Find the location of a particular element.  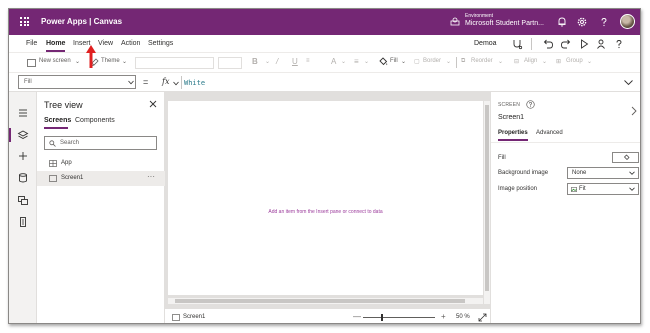

app-title: Power Apps | Canvas is located at coordinates (82, 21).